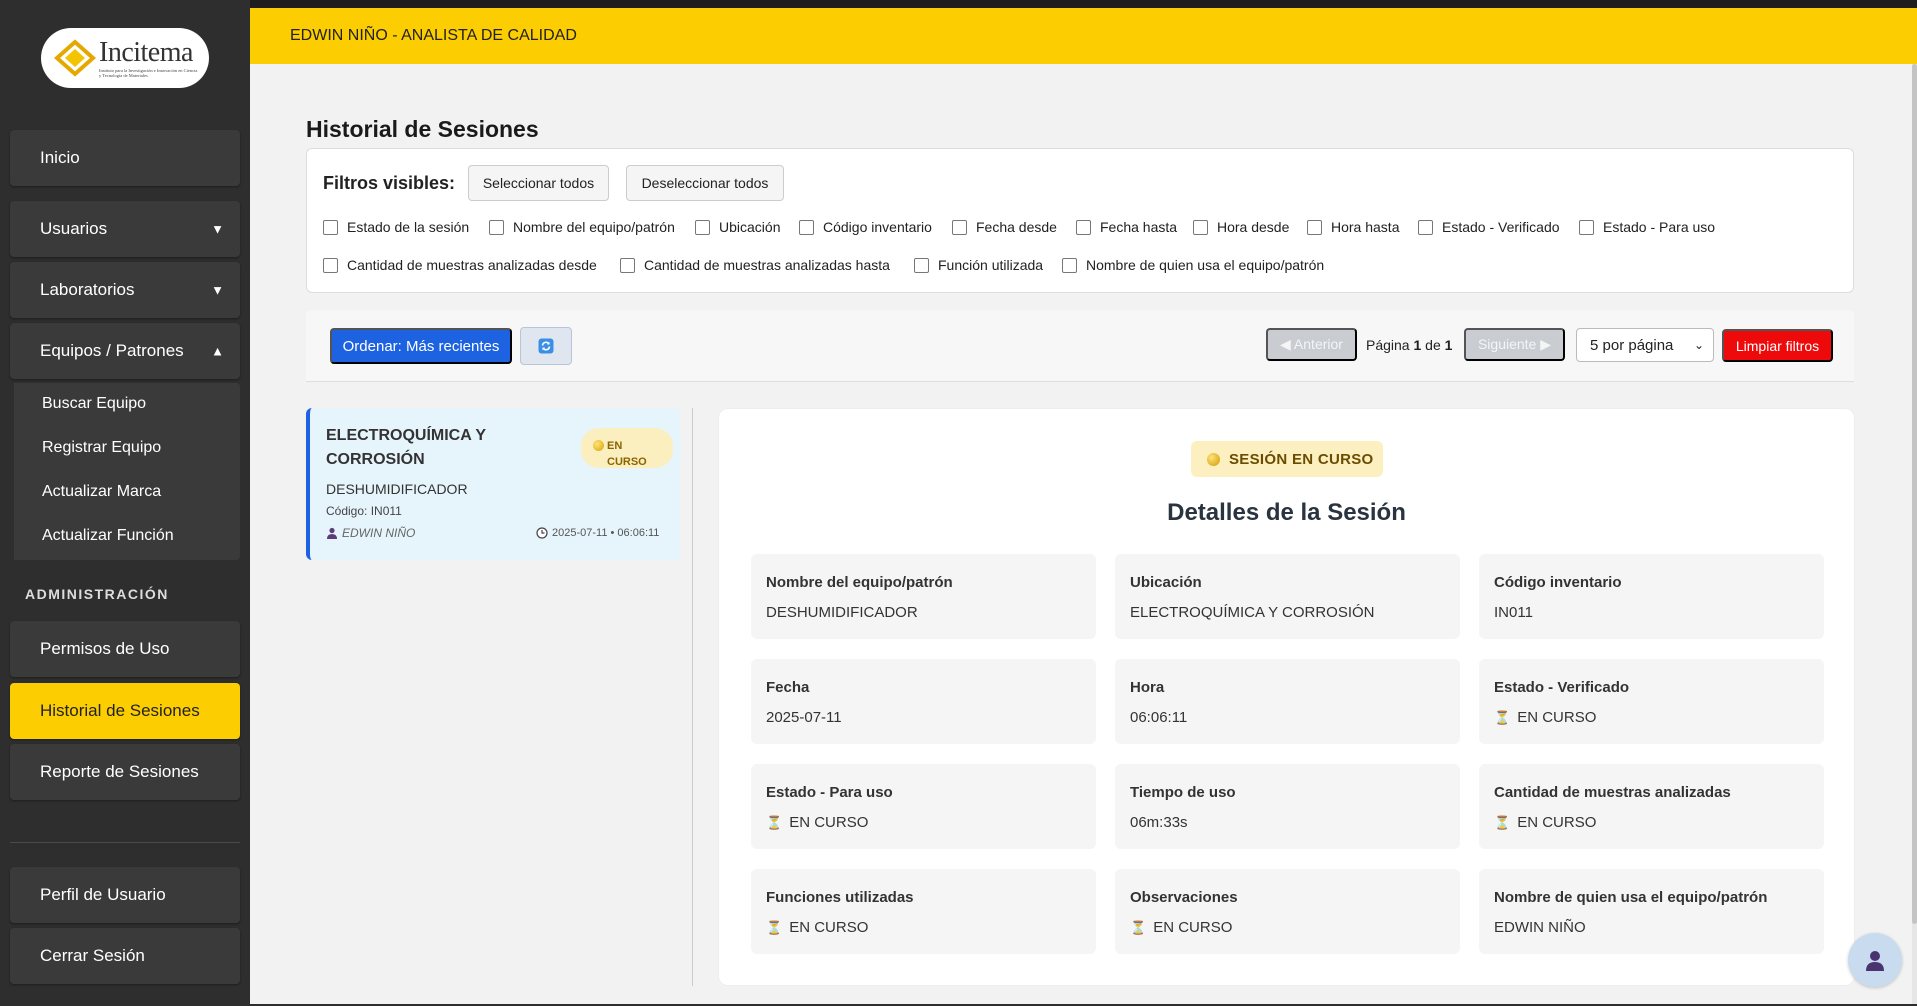 The image size is (1917, 1006). What do you see at coordinates (1875, 960) in the screenshot?
I see `user-avatar-button` at bounding box center [1875, 960].